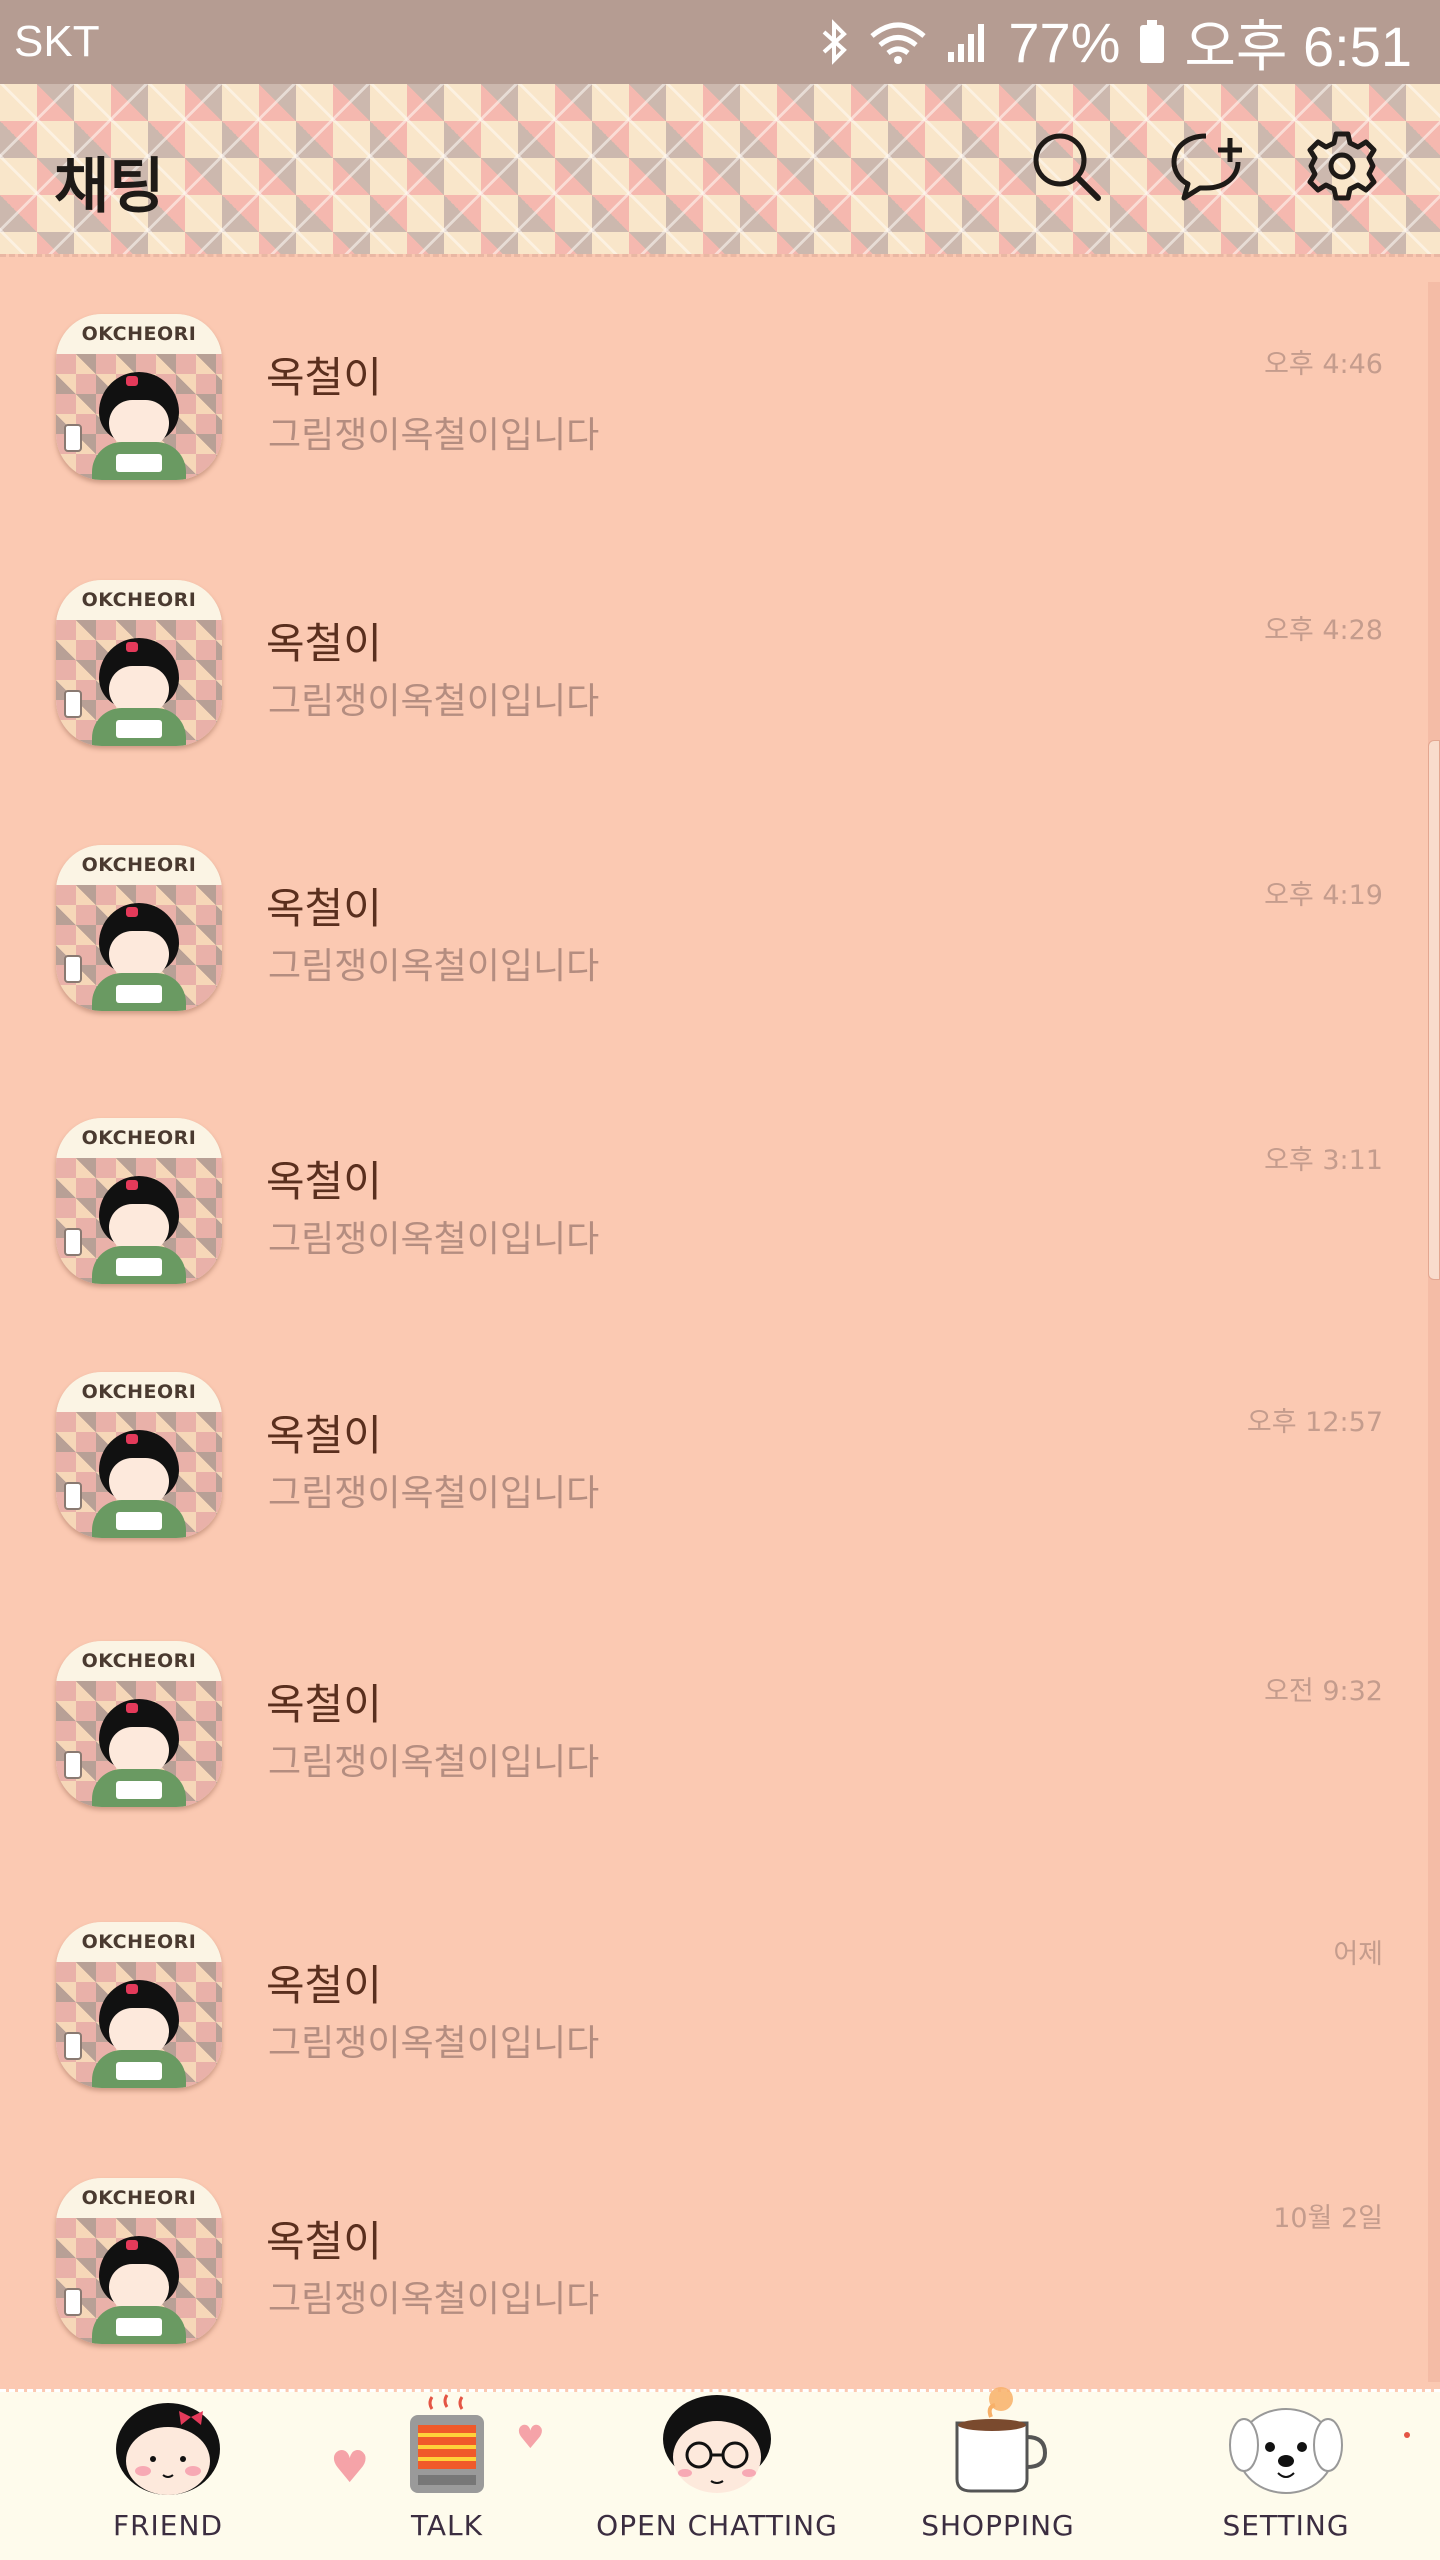 The image size is (1440, 2560). Describe the element at coordinates (1407, 2435) in the screenshot. I see `notification-dot` at that location.